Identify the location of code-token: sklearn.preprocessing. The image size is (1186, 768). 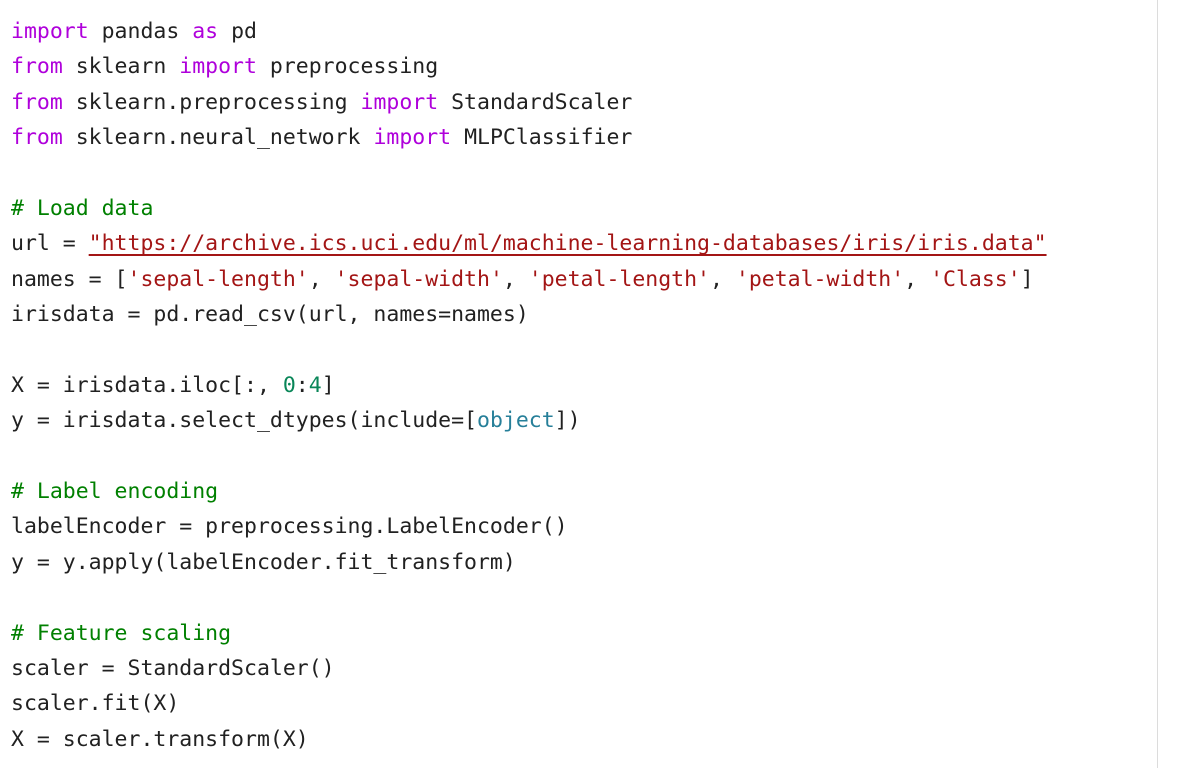
(211, 102).